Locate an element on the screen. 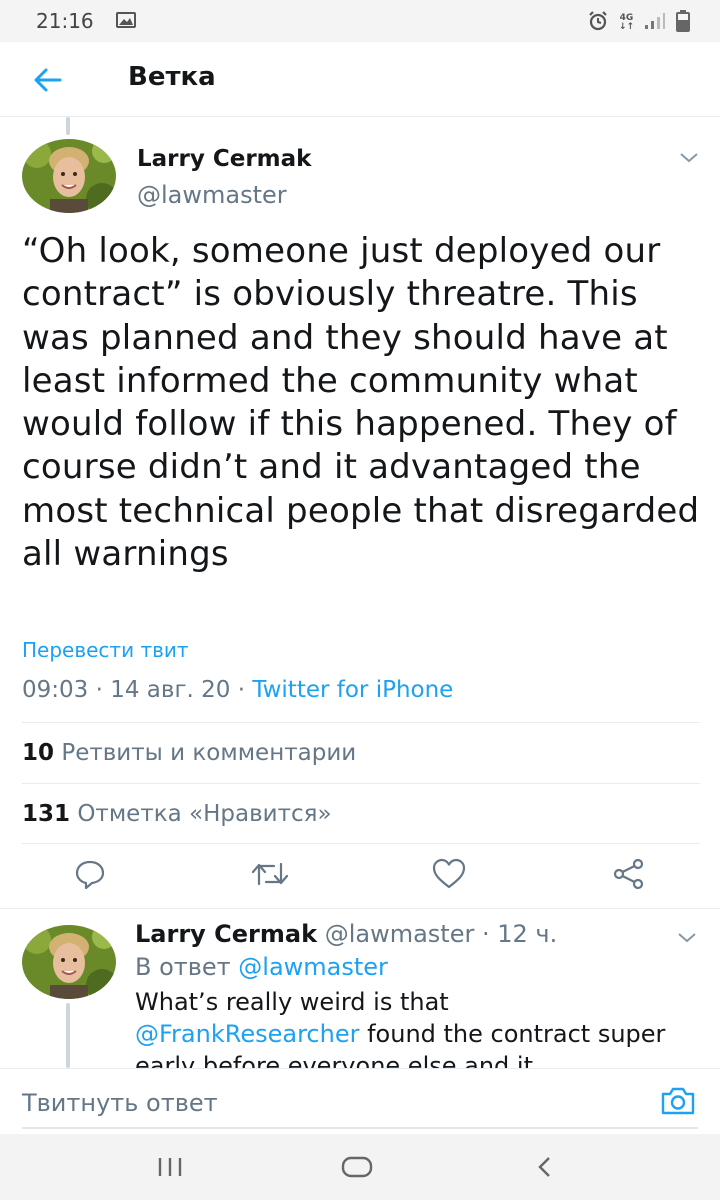 The image size is (720, 1200). reply-prefix: В ответ is located at coordinates (187, 967).